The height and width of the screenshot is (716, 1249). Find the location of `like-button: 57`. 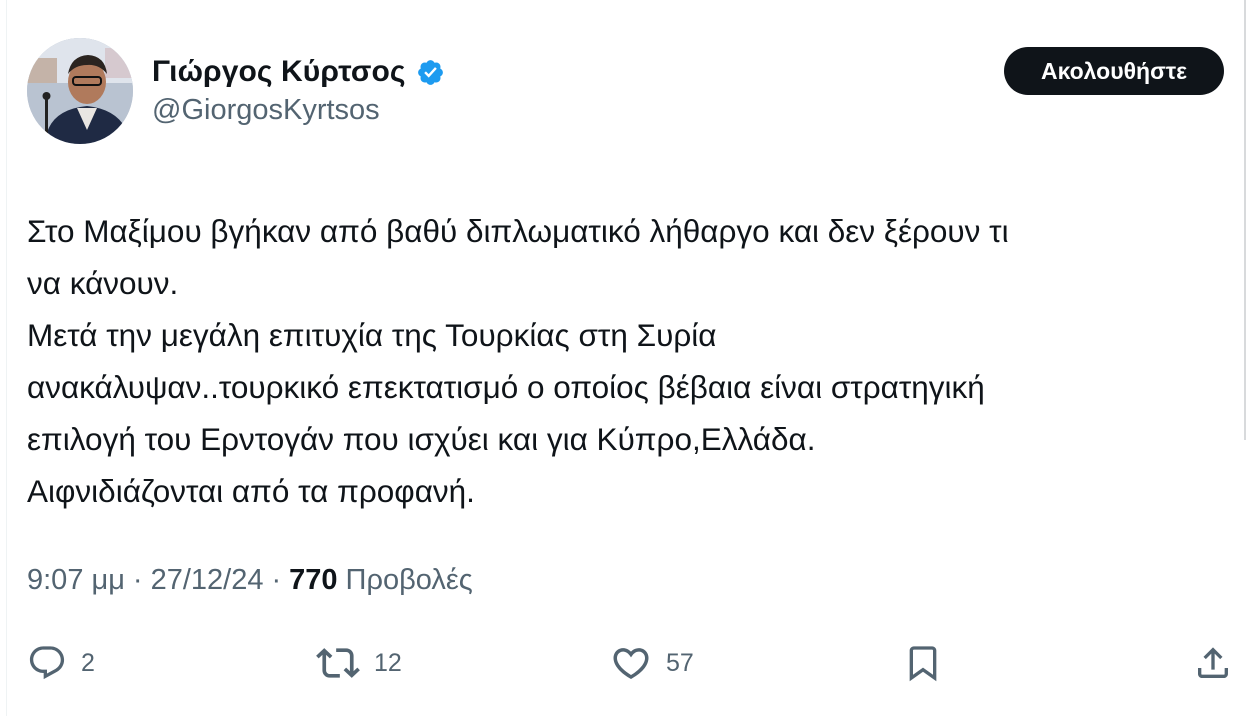

like-button: 57 is located at coordinates (652, 663).